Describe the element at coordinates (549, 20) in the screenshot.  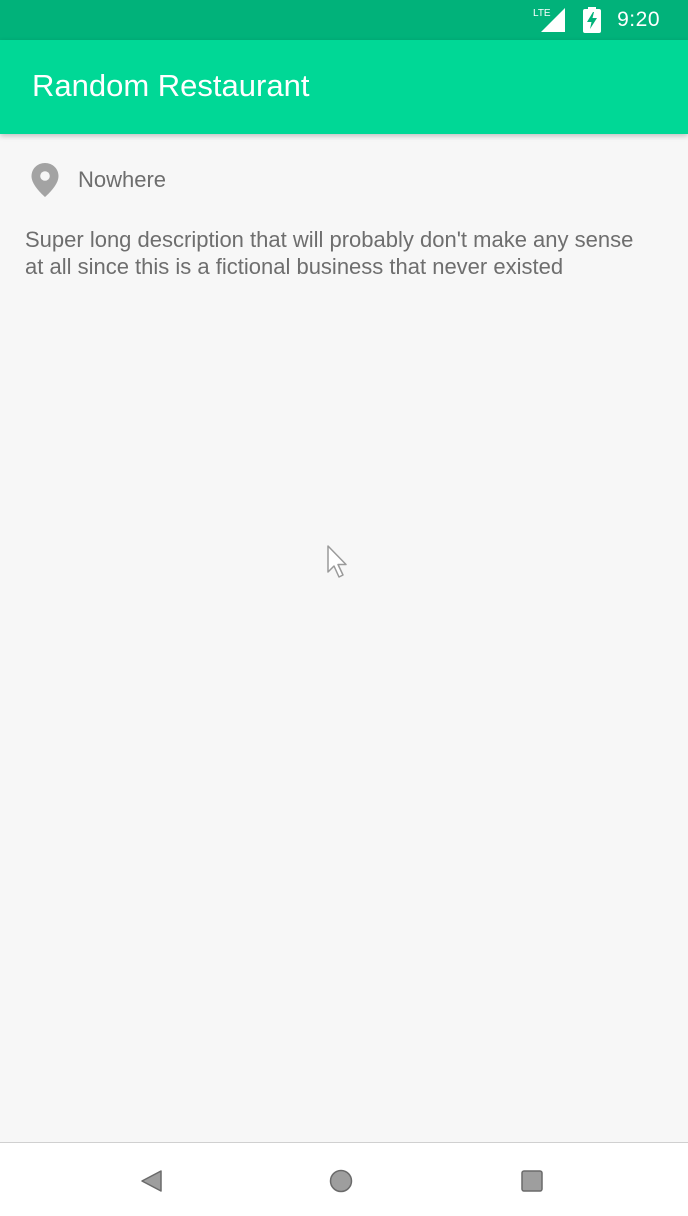
I see `lte-signal-icon: LTE` at that location.